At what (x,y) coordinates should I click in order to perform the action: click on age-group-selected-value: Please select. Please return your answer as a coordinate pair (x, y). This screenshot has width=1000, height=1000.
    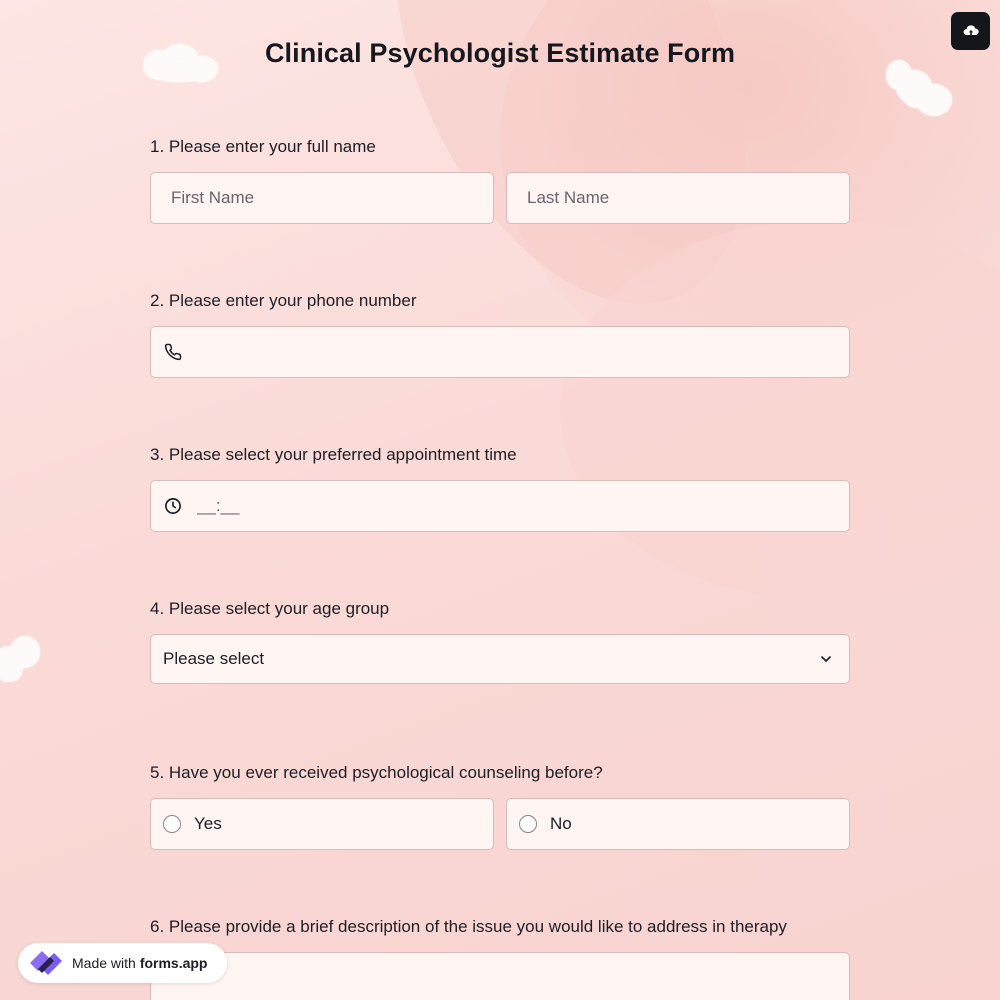
    Looking at the image, I should click on (214, 658).